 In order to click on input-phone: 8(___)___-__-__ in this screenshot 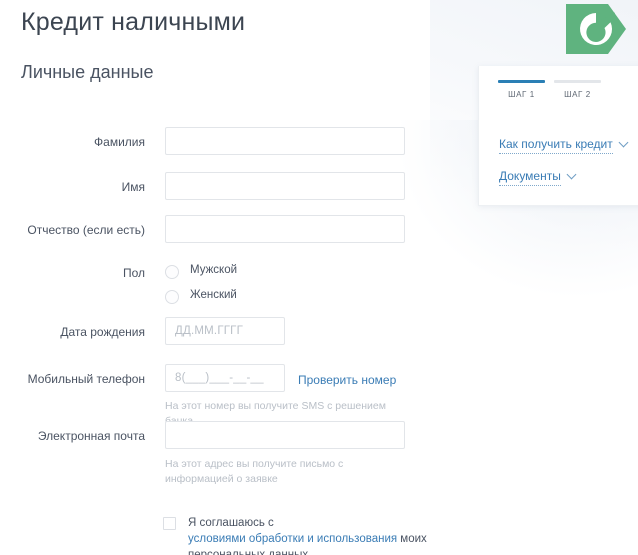, I will do `click(225, 378)`.